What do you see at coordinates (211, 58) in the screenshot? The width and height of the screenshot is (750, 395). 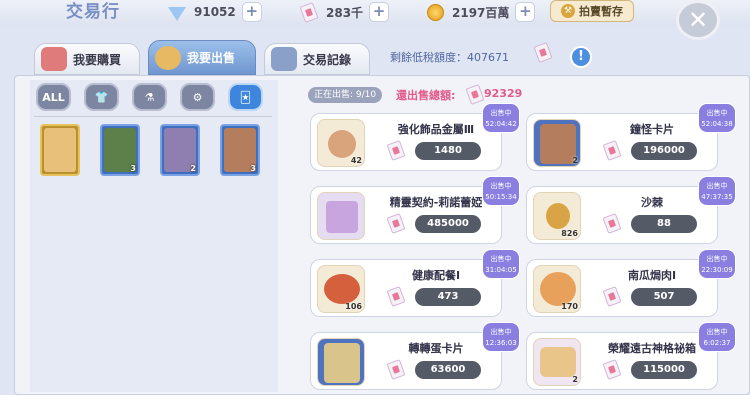 I see `tab-sell-label: 我要出售` at bounding box center [211, 58].